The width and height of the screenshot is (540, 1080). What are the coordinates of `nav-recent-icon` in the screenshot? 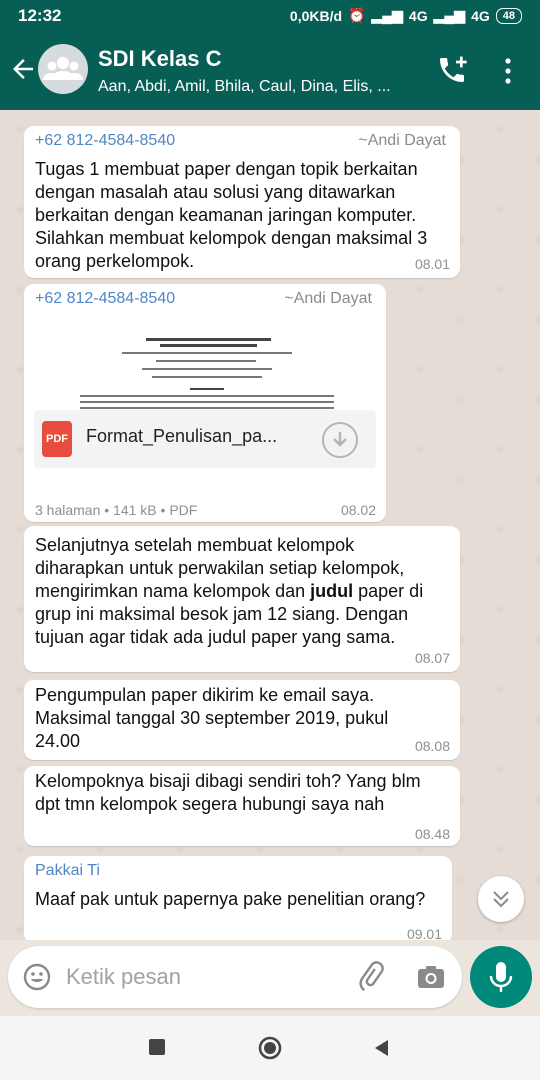 It's located at (157, 1047).